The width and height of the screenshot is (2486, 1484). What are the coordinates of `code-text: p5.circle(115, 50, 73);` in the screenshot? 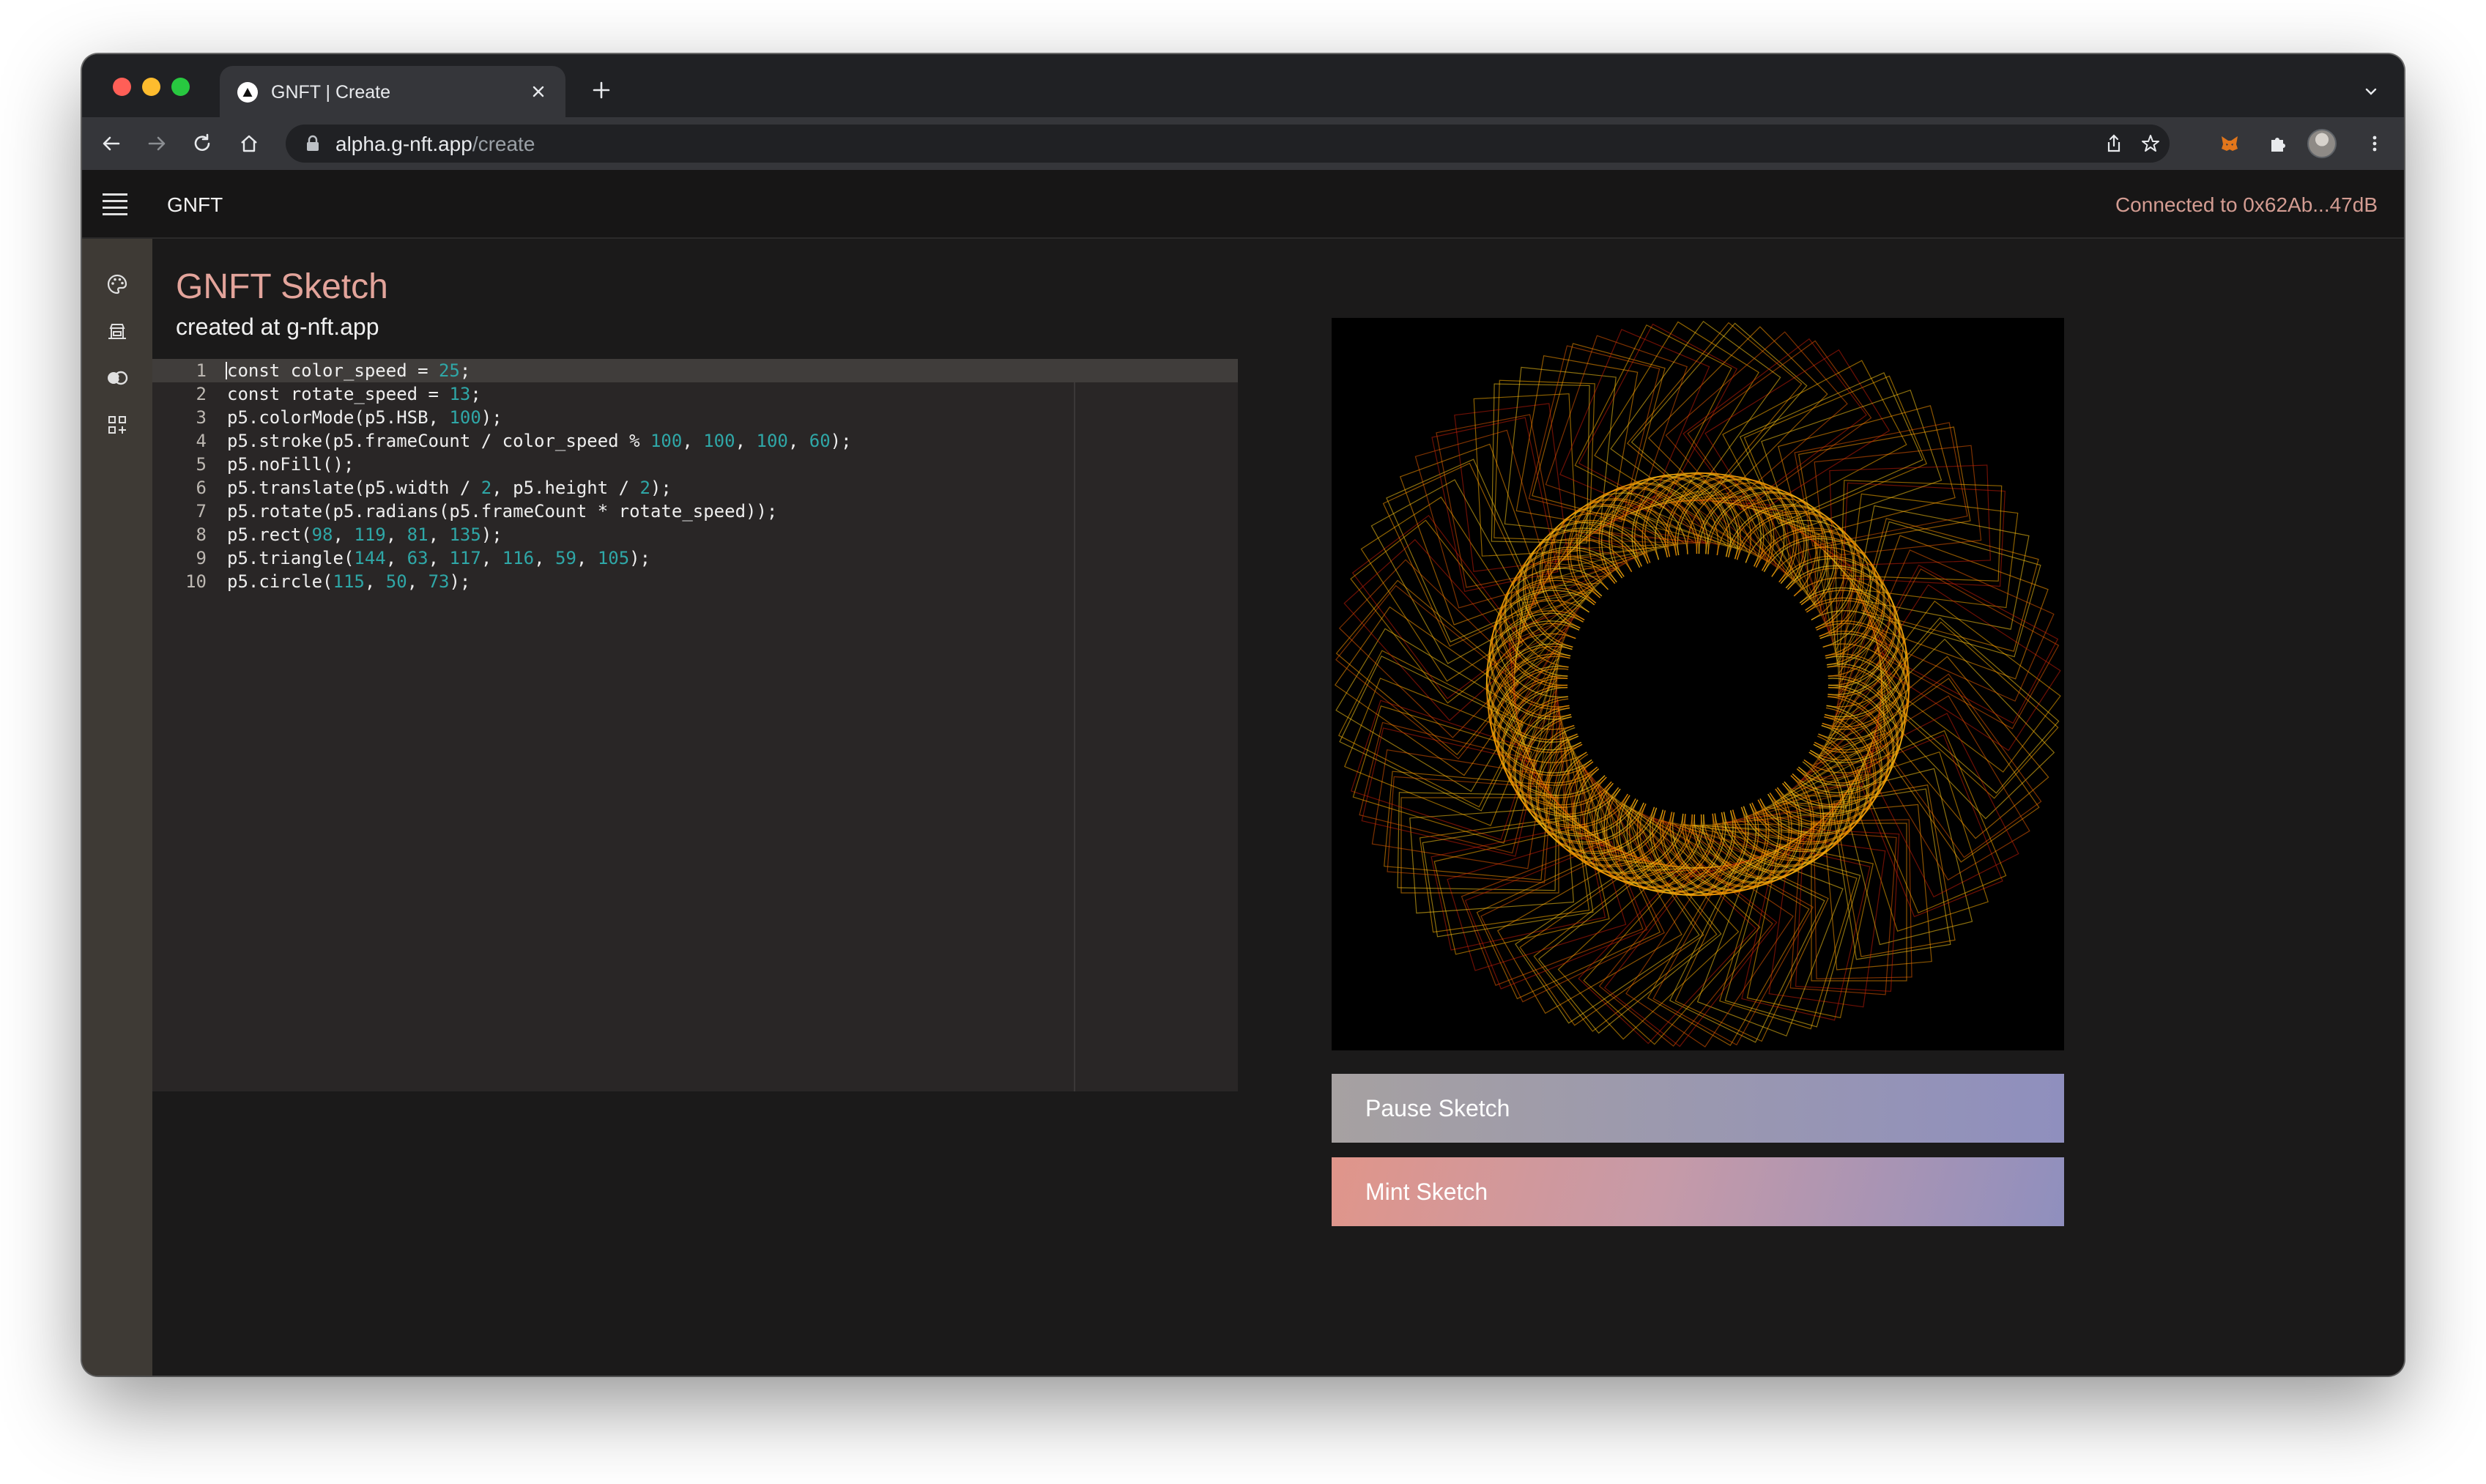 It's located at (348, 581).